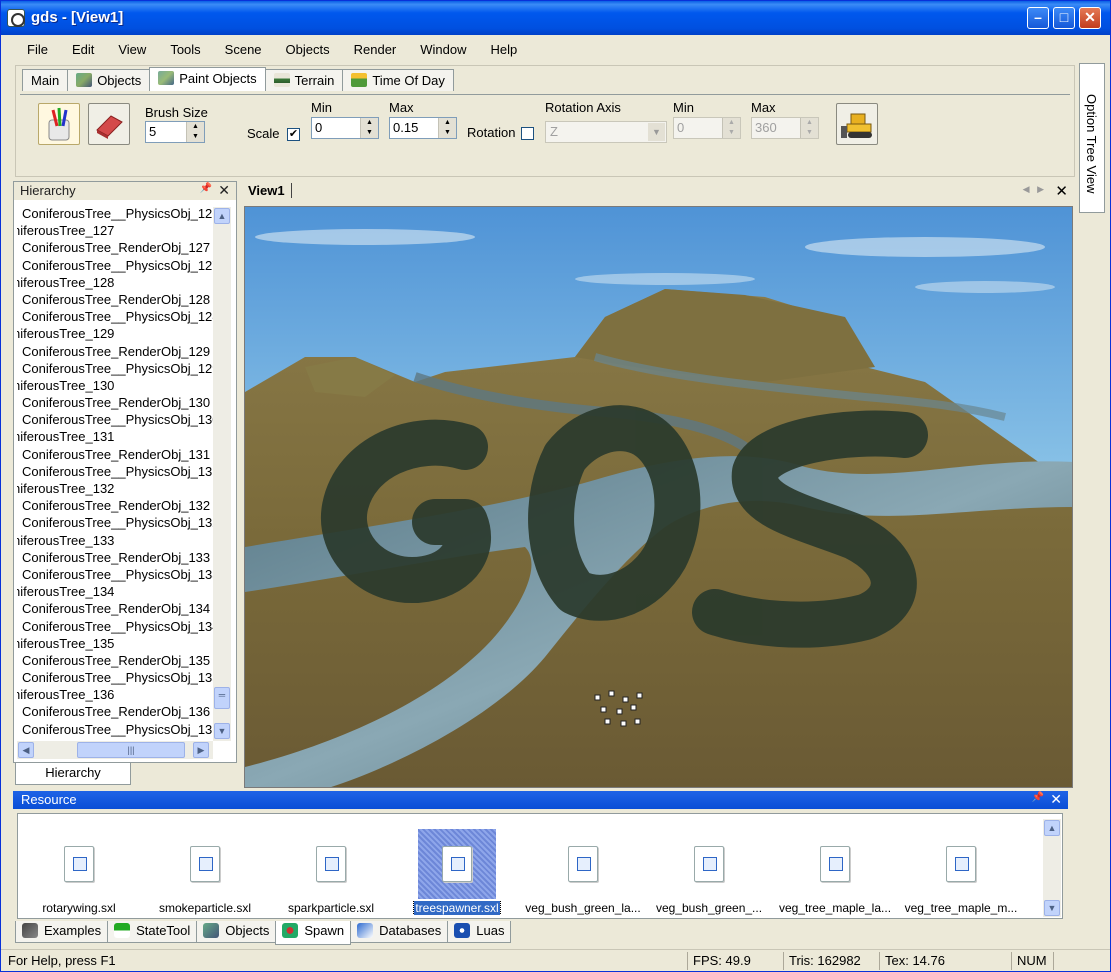  I want to click on tree-item: ConiferousTree_RenderObj_131, so click(124, 454).